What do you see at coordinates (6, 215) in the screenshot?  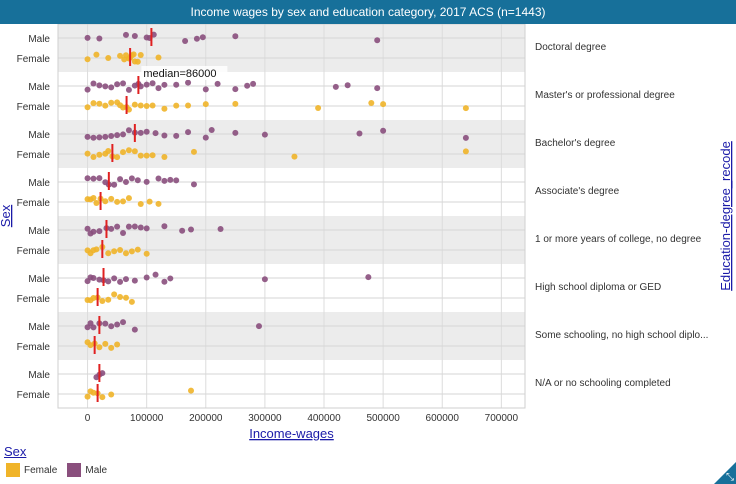 I see `left-axis-title: Sex` at bounding box center [6, 215].